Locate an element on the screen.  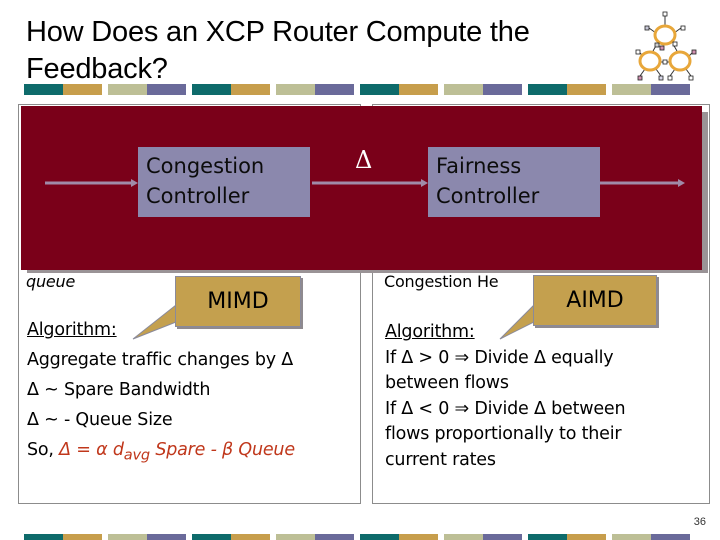
aimd-callout-pointer is located at coordinates (517, 321).